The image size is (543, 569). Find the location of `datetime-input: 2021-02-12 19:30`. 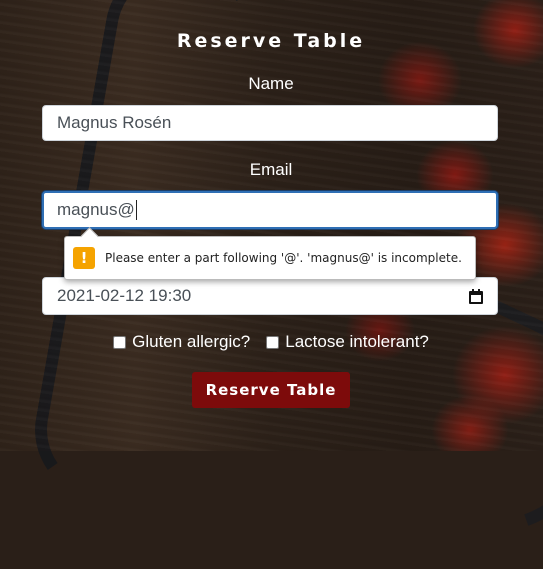

datetime-input: 2021-02-12 19:30 is located at coordinates (270, 296).